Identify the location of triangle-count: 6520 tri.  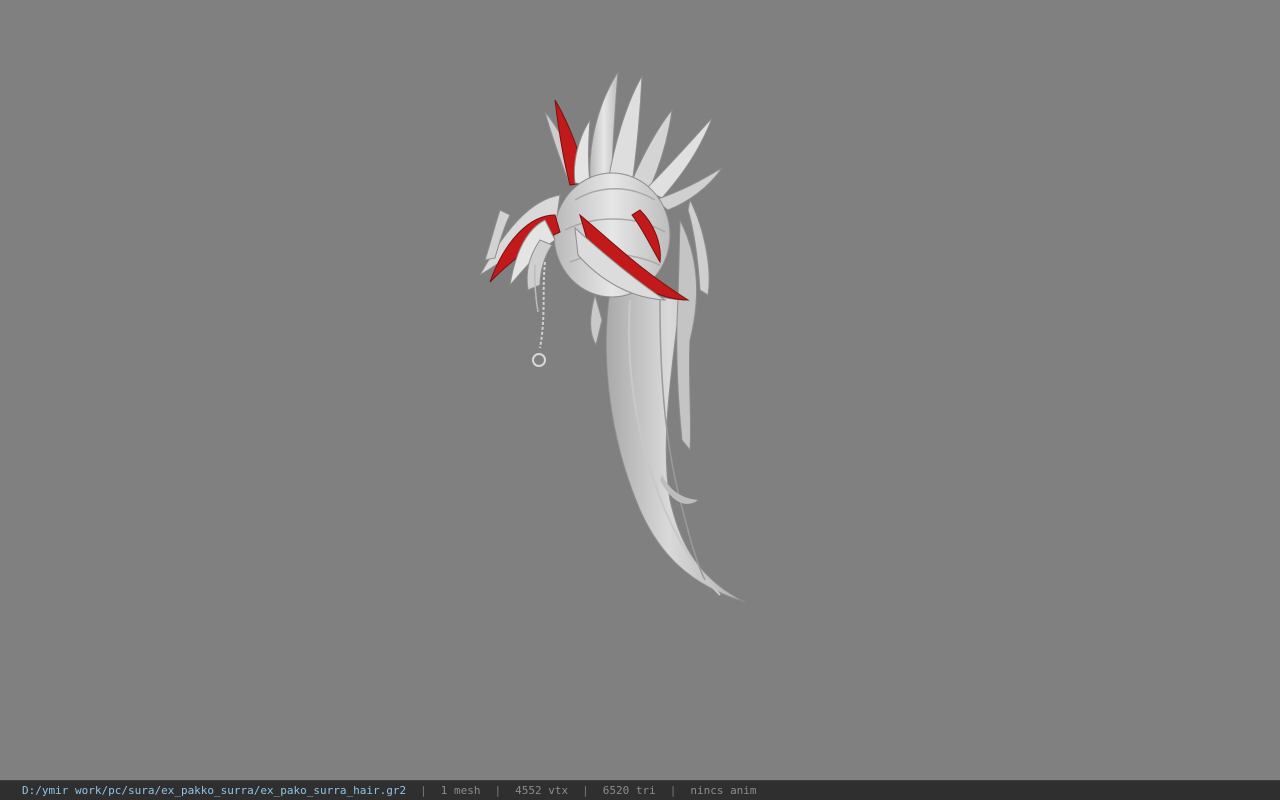
(629, 790).